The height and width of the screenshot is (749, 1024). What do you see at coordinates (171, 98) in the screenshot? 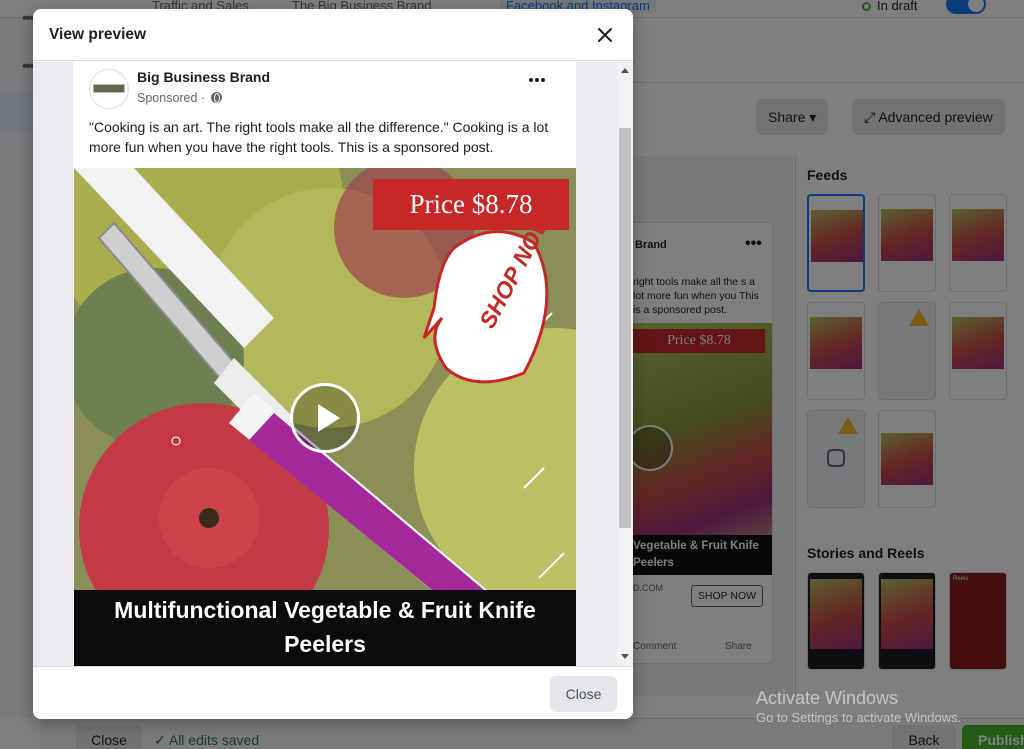
I see `sponsored-text: Sponsored ·` at bounding box center [171, 98].